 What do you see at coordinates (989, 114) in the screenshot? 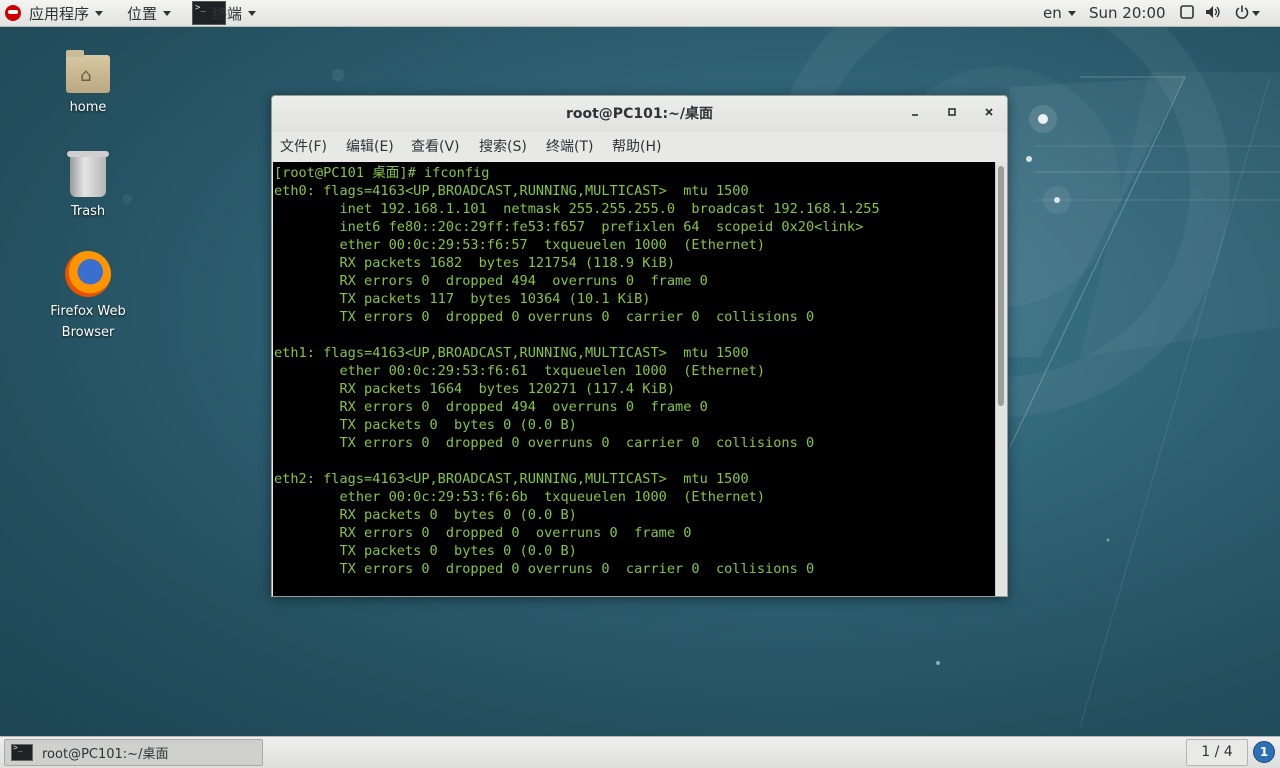
I see `close-button` at bounding box center [989, 114].